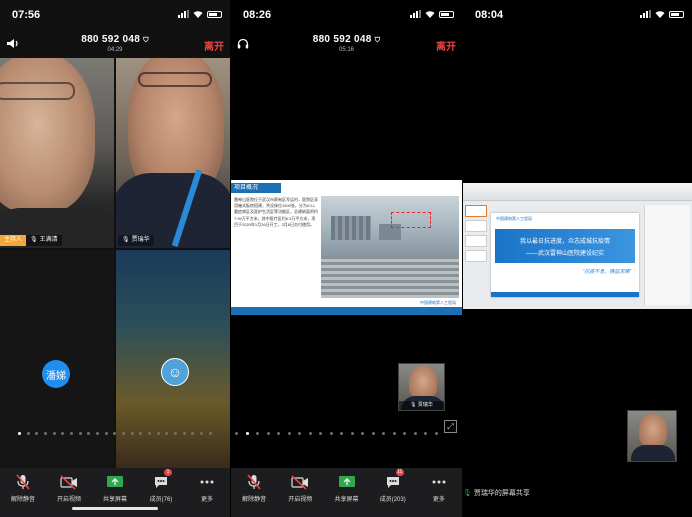 The width and height of the screenshot is (692, 517). Describe the element at coordinates (115, 508) in the screenshot. I see `home-indicator` at that location.